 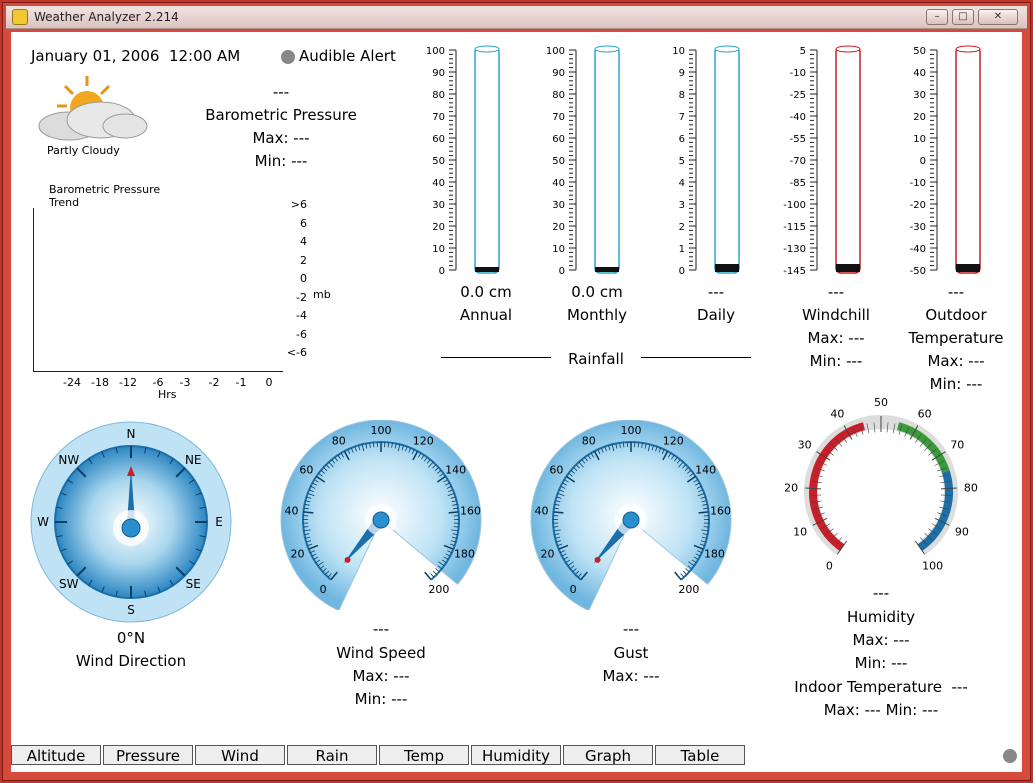 I want to click on compass-point-s: S, so click(x=131, y=610).